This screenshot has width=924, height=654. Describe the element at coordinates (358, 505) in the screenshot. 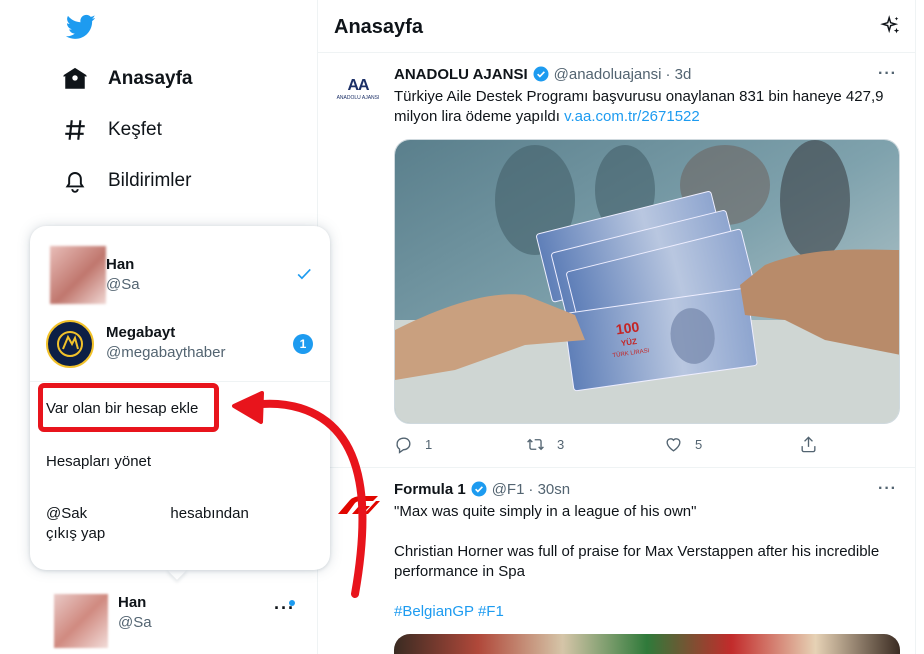

I see `f1-logo-icon` at that location.